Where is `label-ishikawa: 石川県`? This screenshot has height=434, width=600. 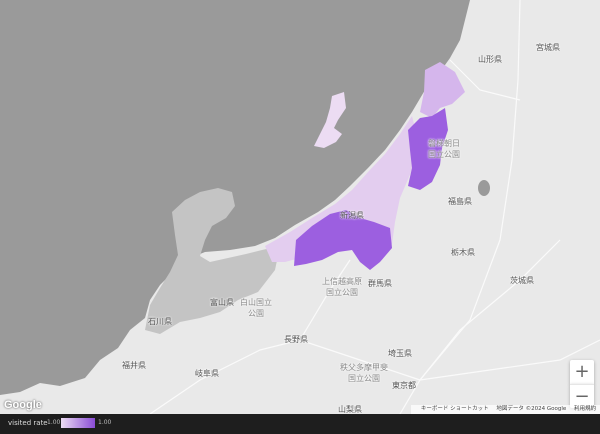 label-ishikawa: 石川県 is located at coordinates (160, 321).